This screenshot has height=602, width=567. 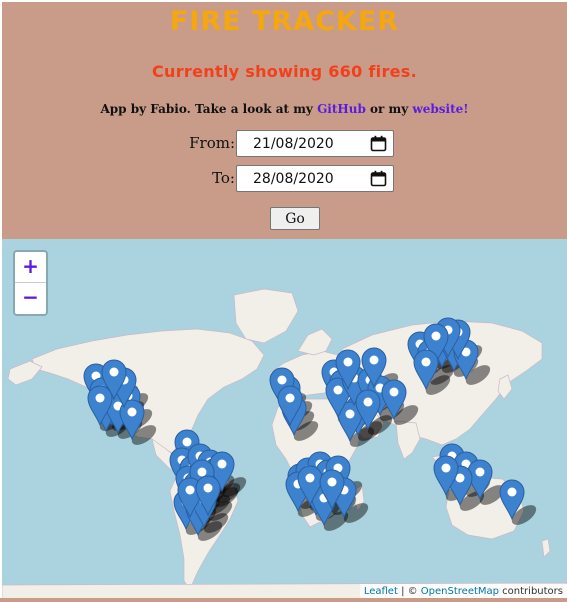 I want to click on credits-prefix: App by Fabio. Take a look at my, so click(x=209, y=109).